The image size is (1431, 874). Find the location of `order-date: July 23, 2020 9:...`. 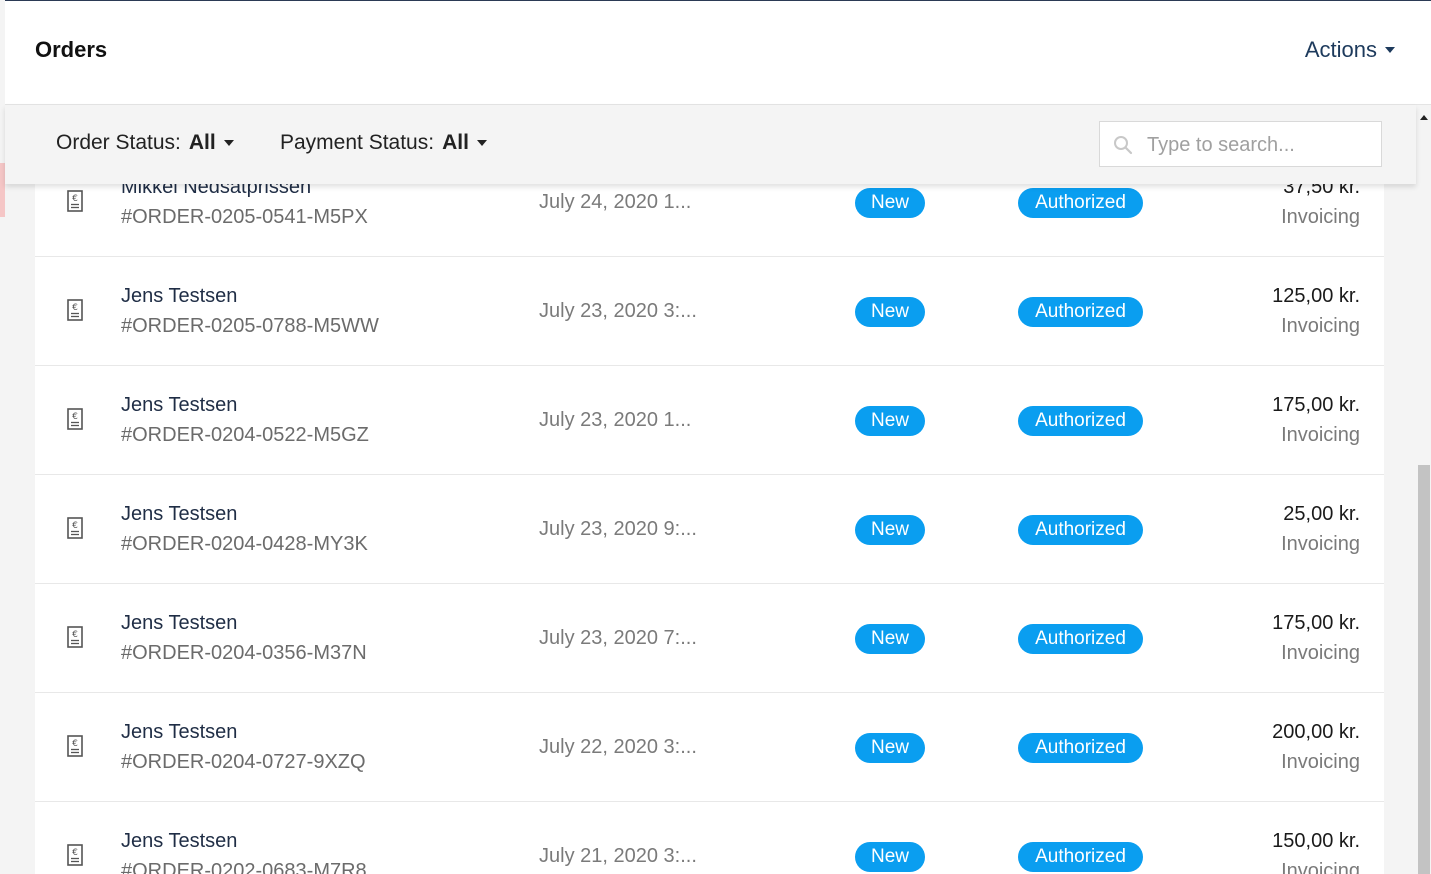

order-date: July 23, 2020 9:... is located at coordinates (618, 529).